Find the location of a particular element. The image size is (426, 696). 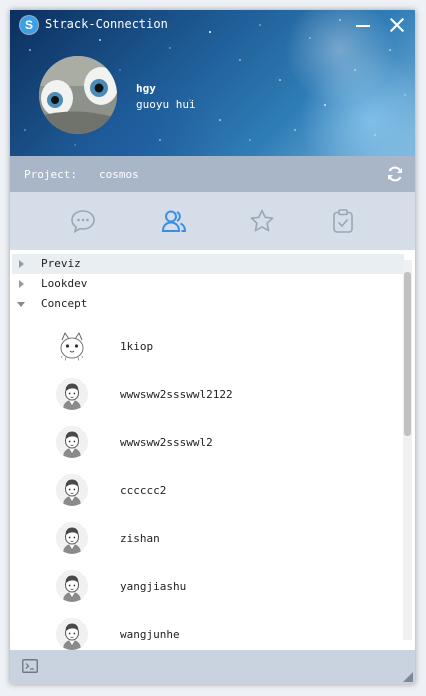

clipboard-check-icon is located at coordinates (343, 221).